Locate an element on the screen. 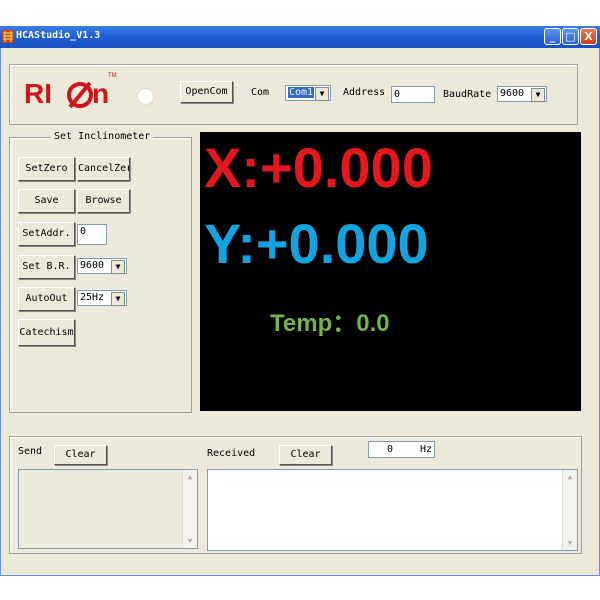 The image size is (600, 600). logo-text: RI is located at coordinates (38, 93).